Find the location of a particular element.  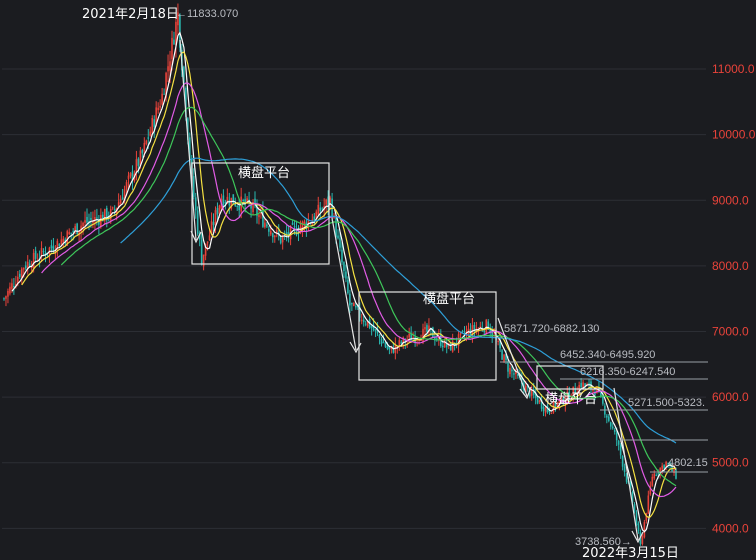

platform-label-2: 横盘平台 is located at coordinates (449, 299).